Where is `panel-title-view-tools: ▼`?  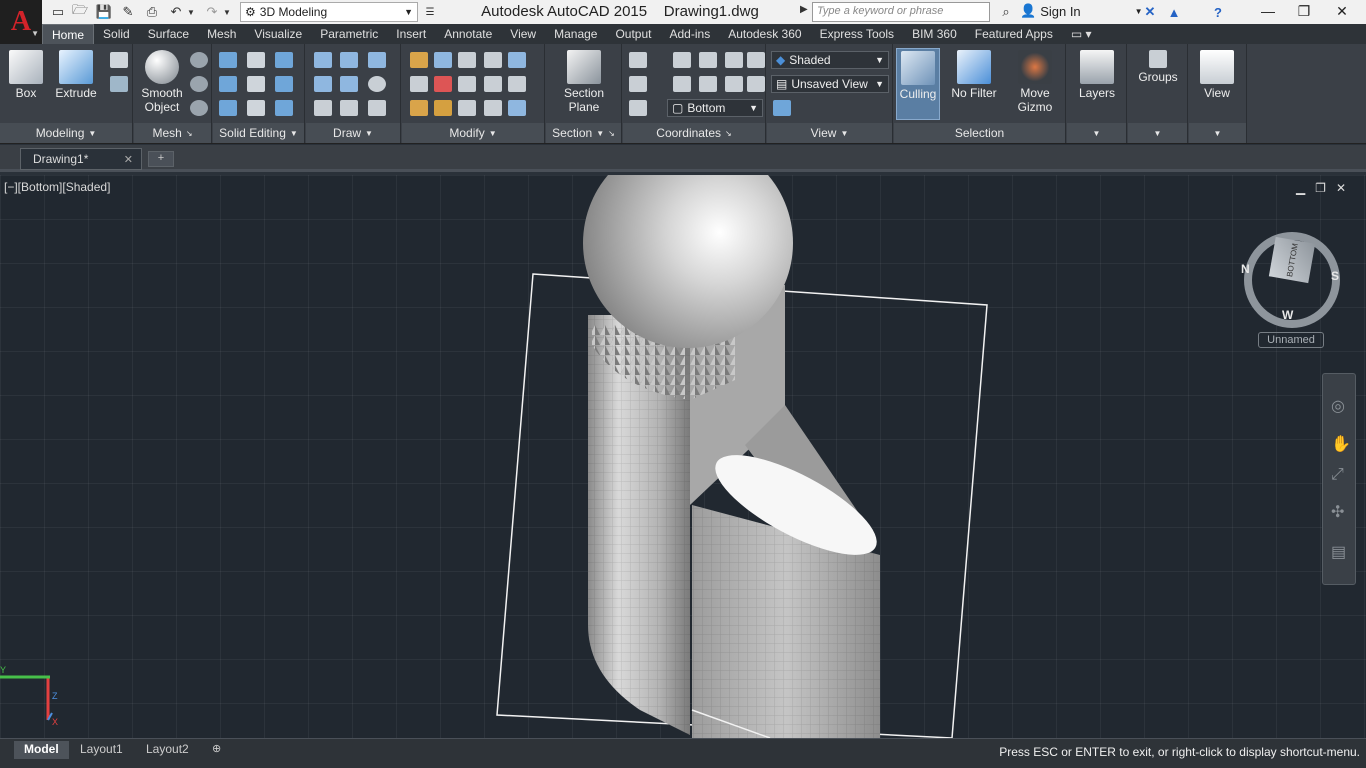 panel-title-view-tools: ▼ is located at coordinates (1217, 133).